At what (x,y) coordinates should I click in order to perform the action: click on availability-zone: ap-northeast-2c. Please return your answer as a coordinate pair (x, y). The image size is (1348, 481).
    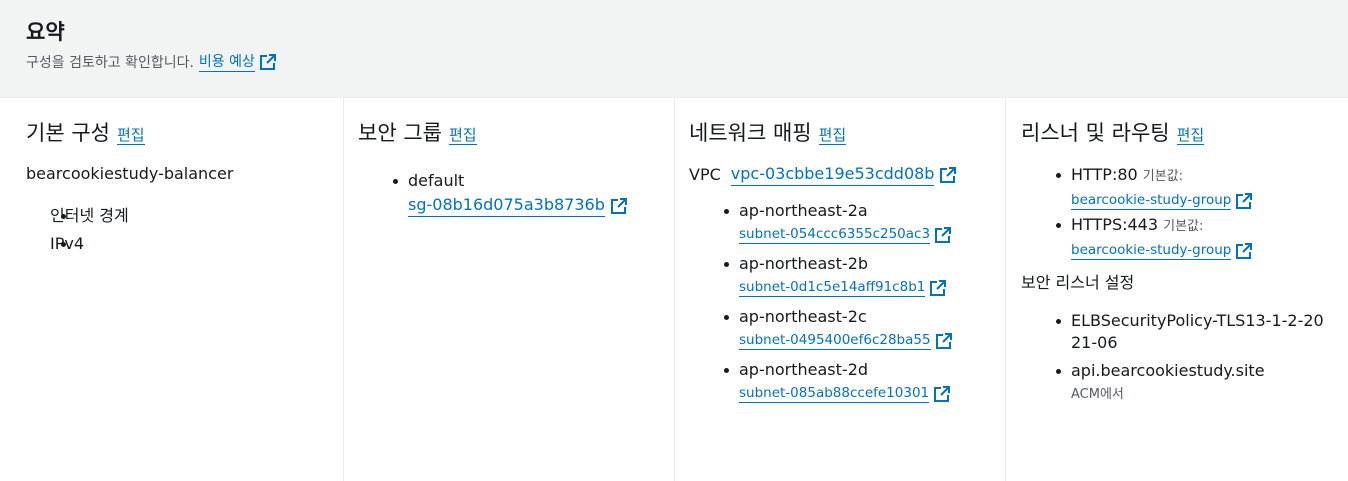
    Looking at the image, I should click on (803, 316).